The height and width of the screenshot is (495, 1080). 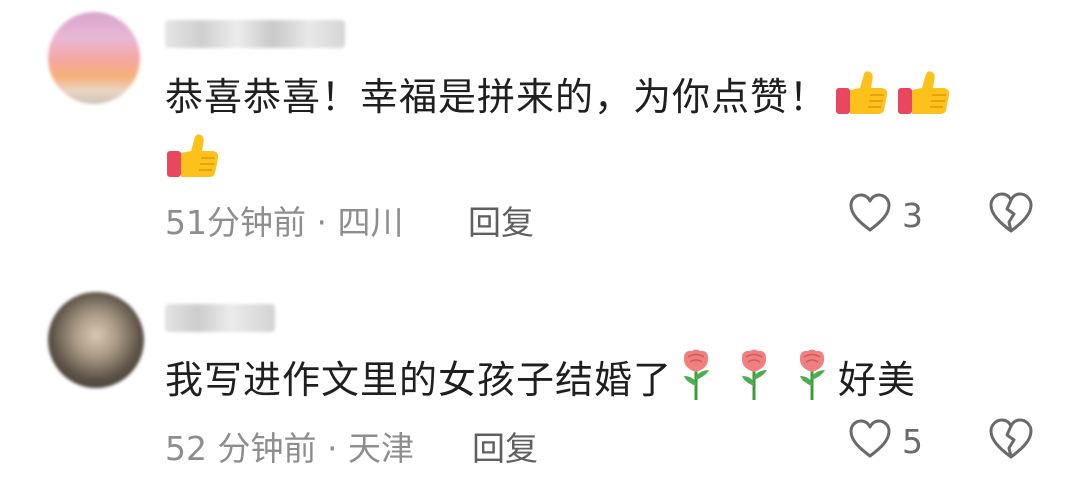 I want to click on like-button: 3, so click(x=885, y=215).